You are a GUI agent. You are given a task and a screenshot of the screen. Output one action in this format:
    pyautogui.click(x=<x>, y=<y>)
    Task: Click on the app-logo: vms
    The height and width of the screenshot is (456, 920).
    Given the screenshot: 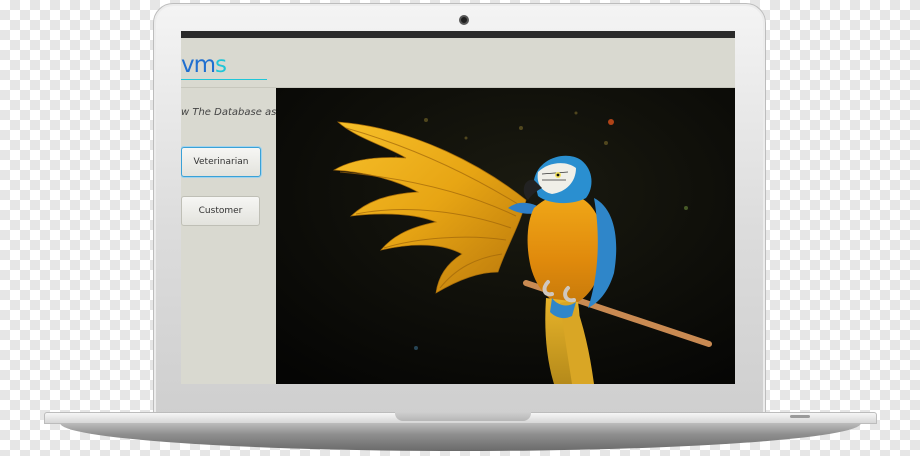 What is the action you would take?
    pyautogui.click(x=204, y=65)
    